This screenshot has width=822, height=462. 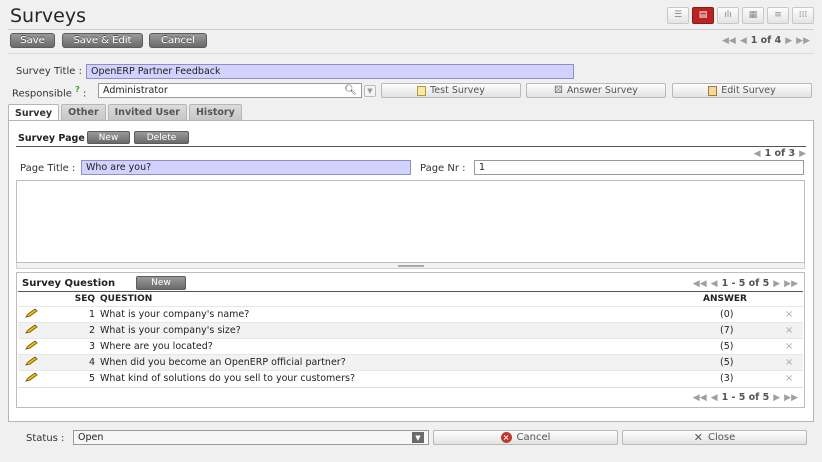 I want to click on table-row: 3 Where are you located? (5) ×, so click(x=410, y=345).